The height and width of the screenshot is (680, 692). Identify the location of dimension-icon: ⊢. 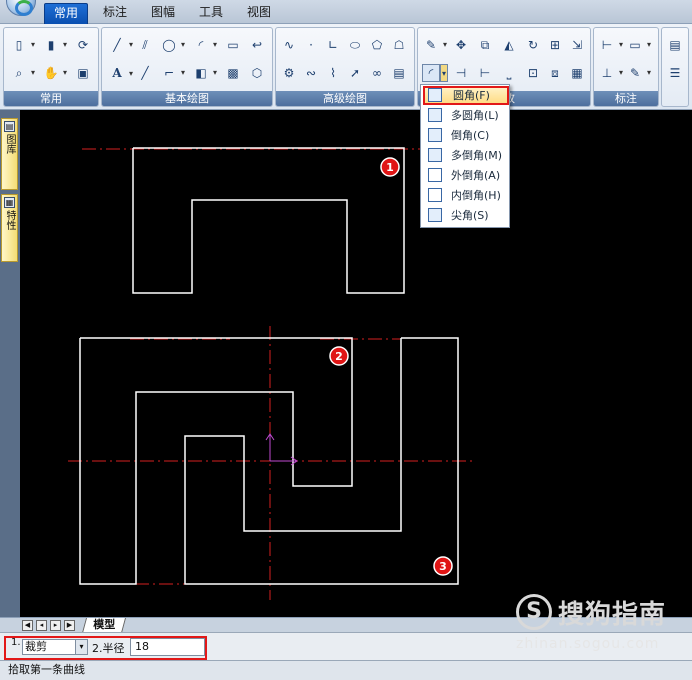
(610, 45).